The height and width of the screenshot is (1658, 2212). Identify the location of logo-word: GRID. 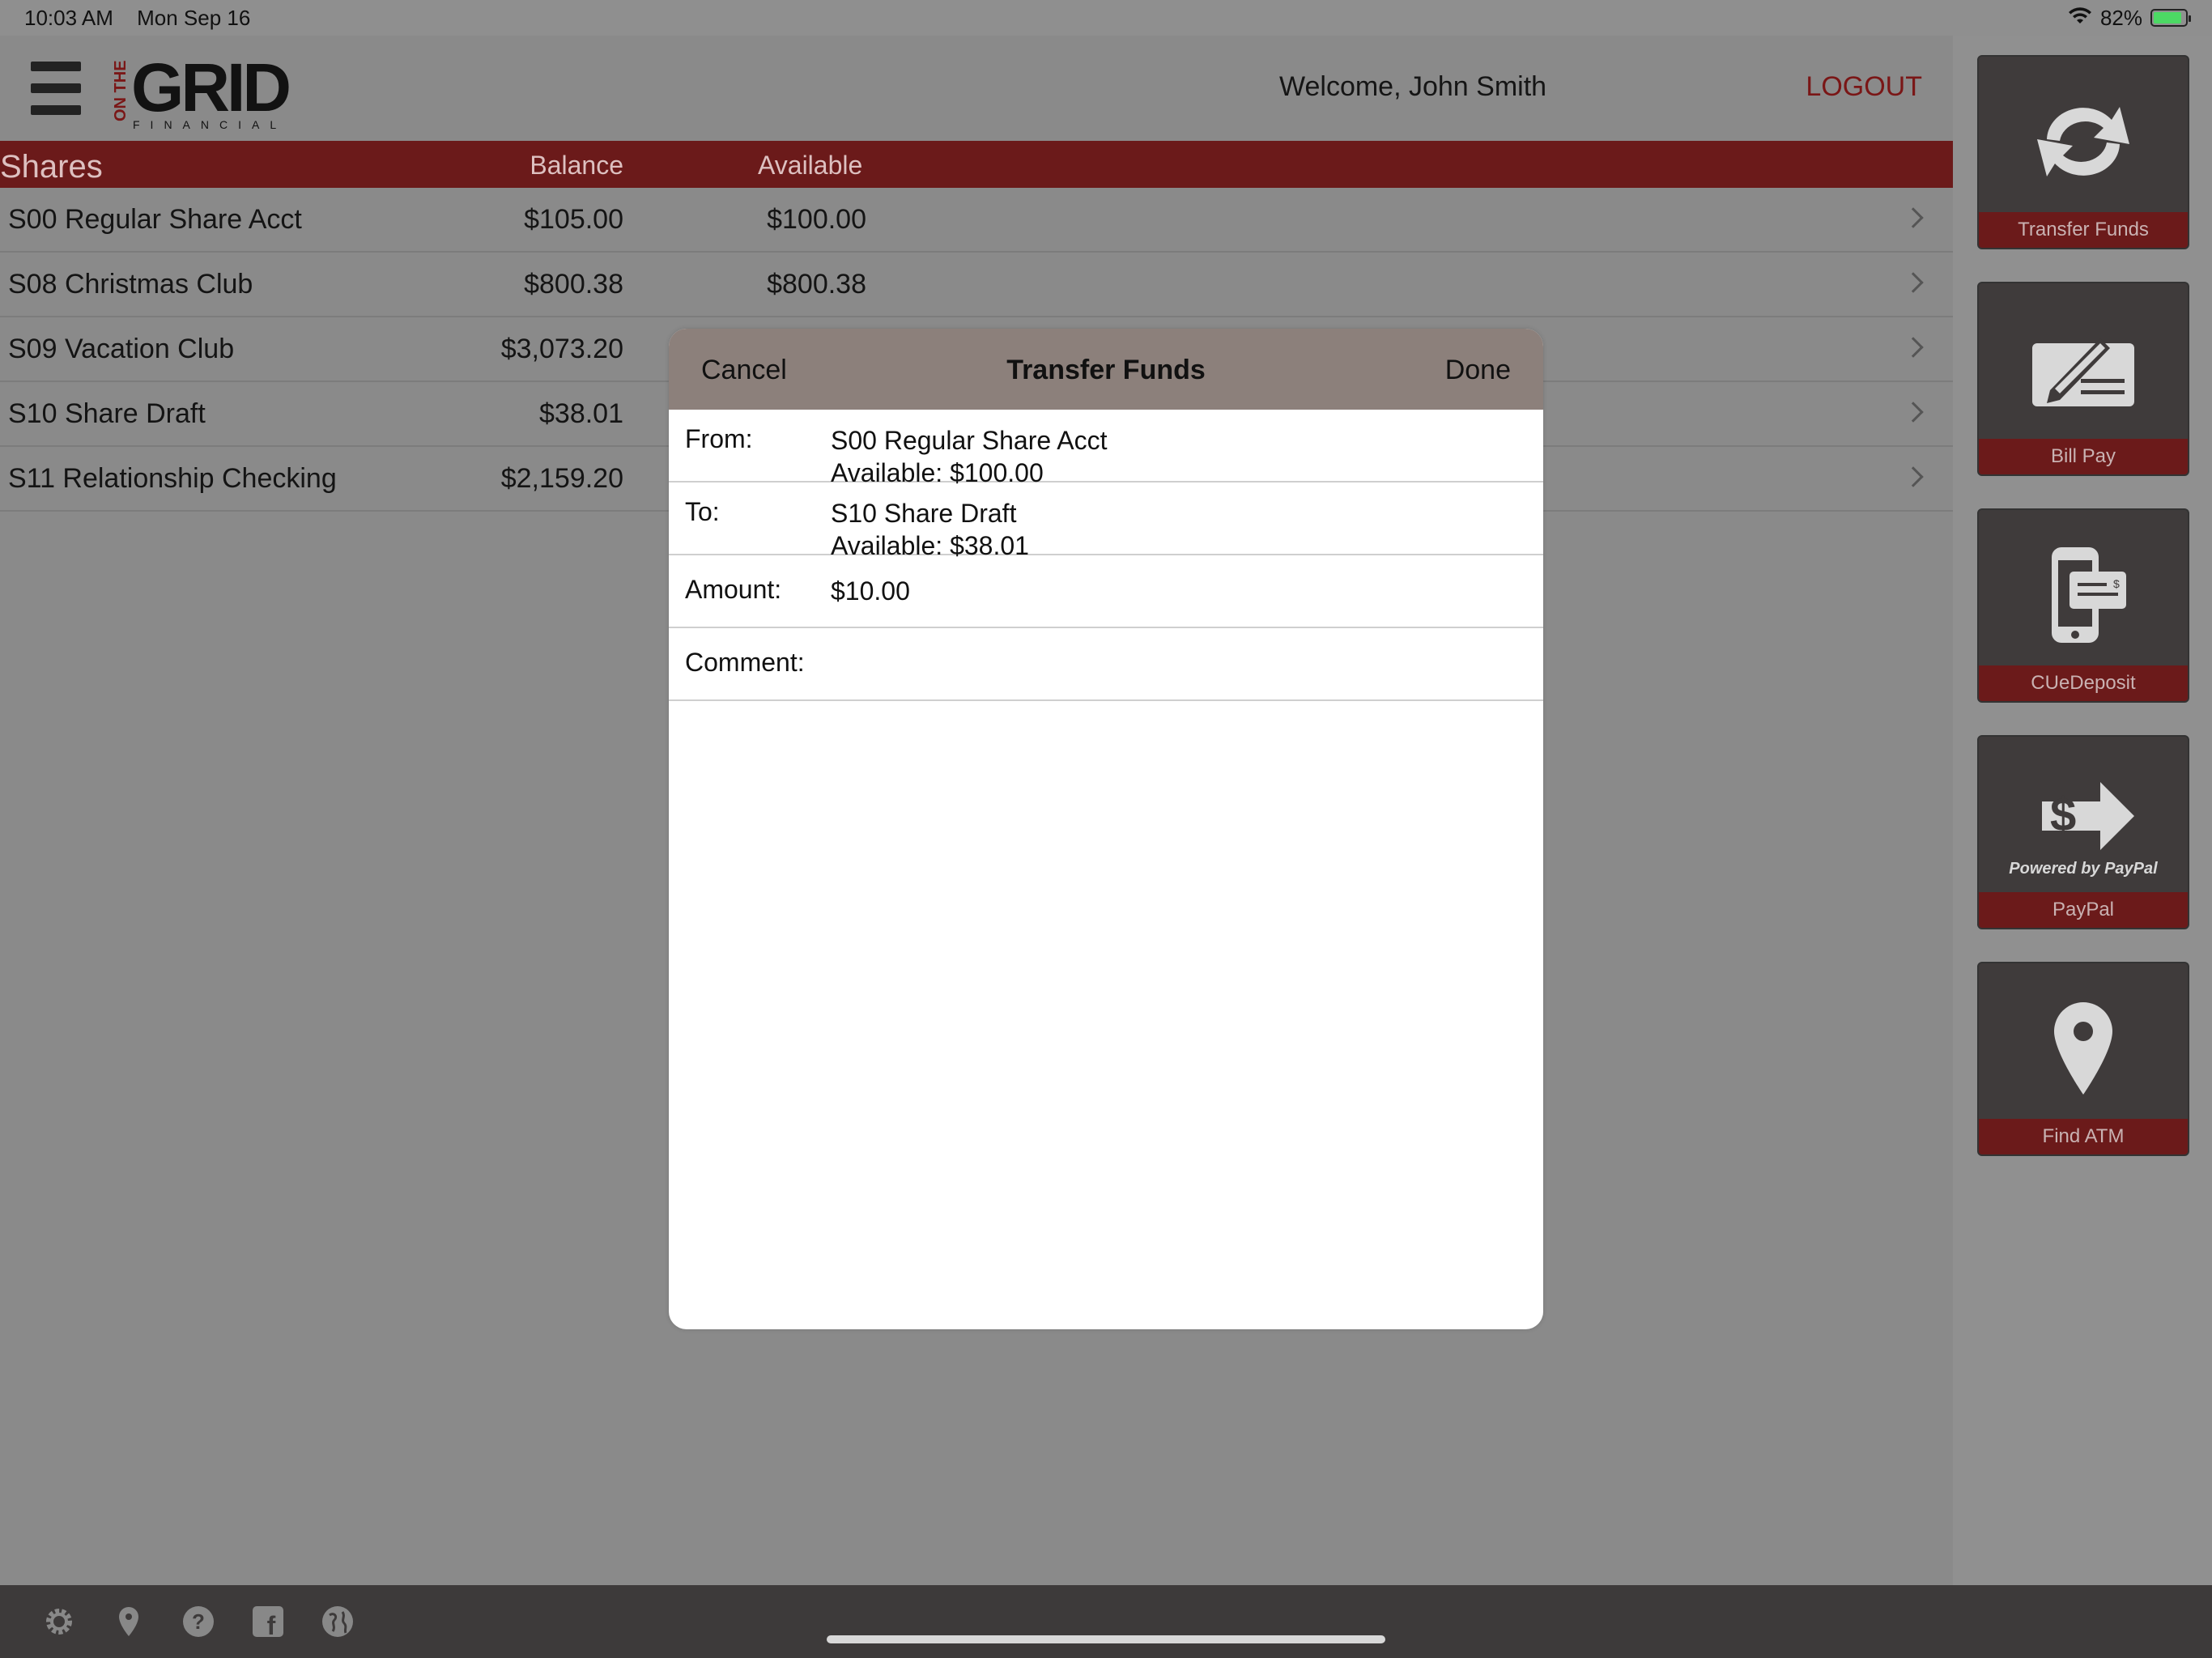
(211, 87).